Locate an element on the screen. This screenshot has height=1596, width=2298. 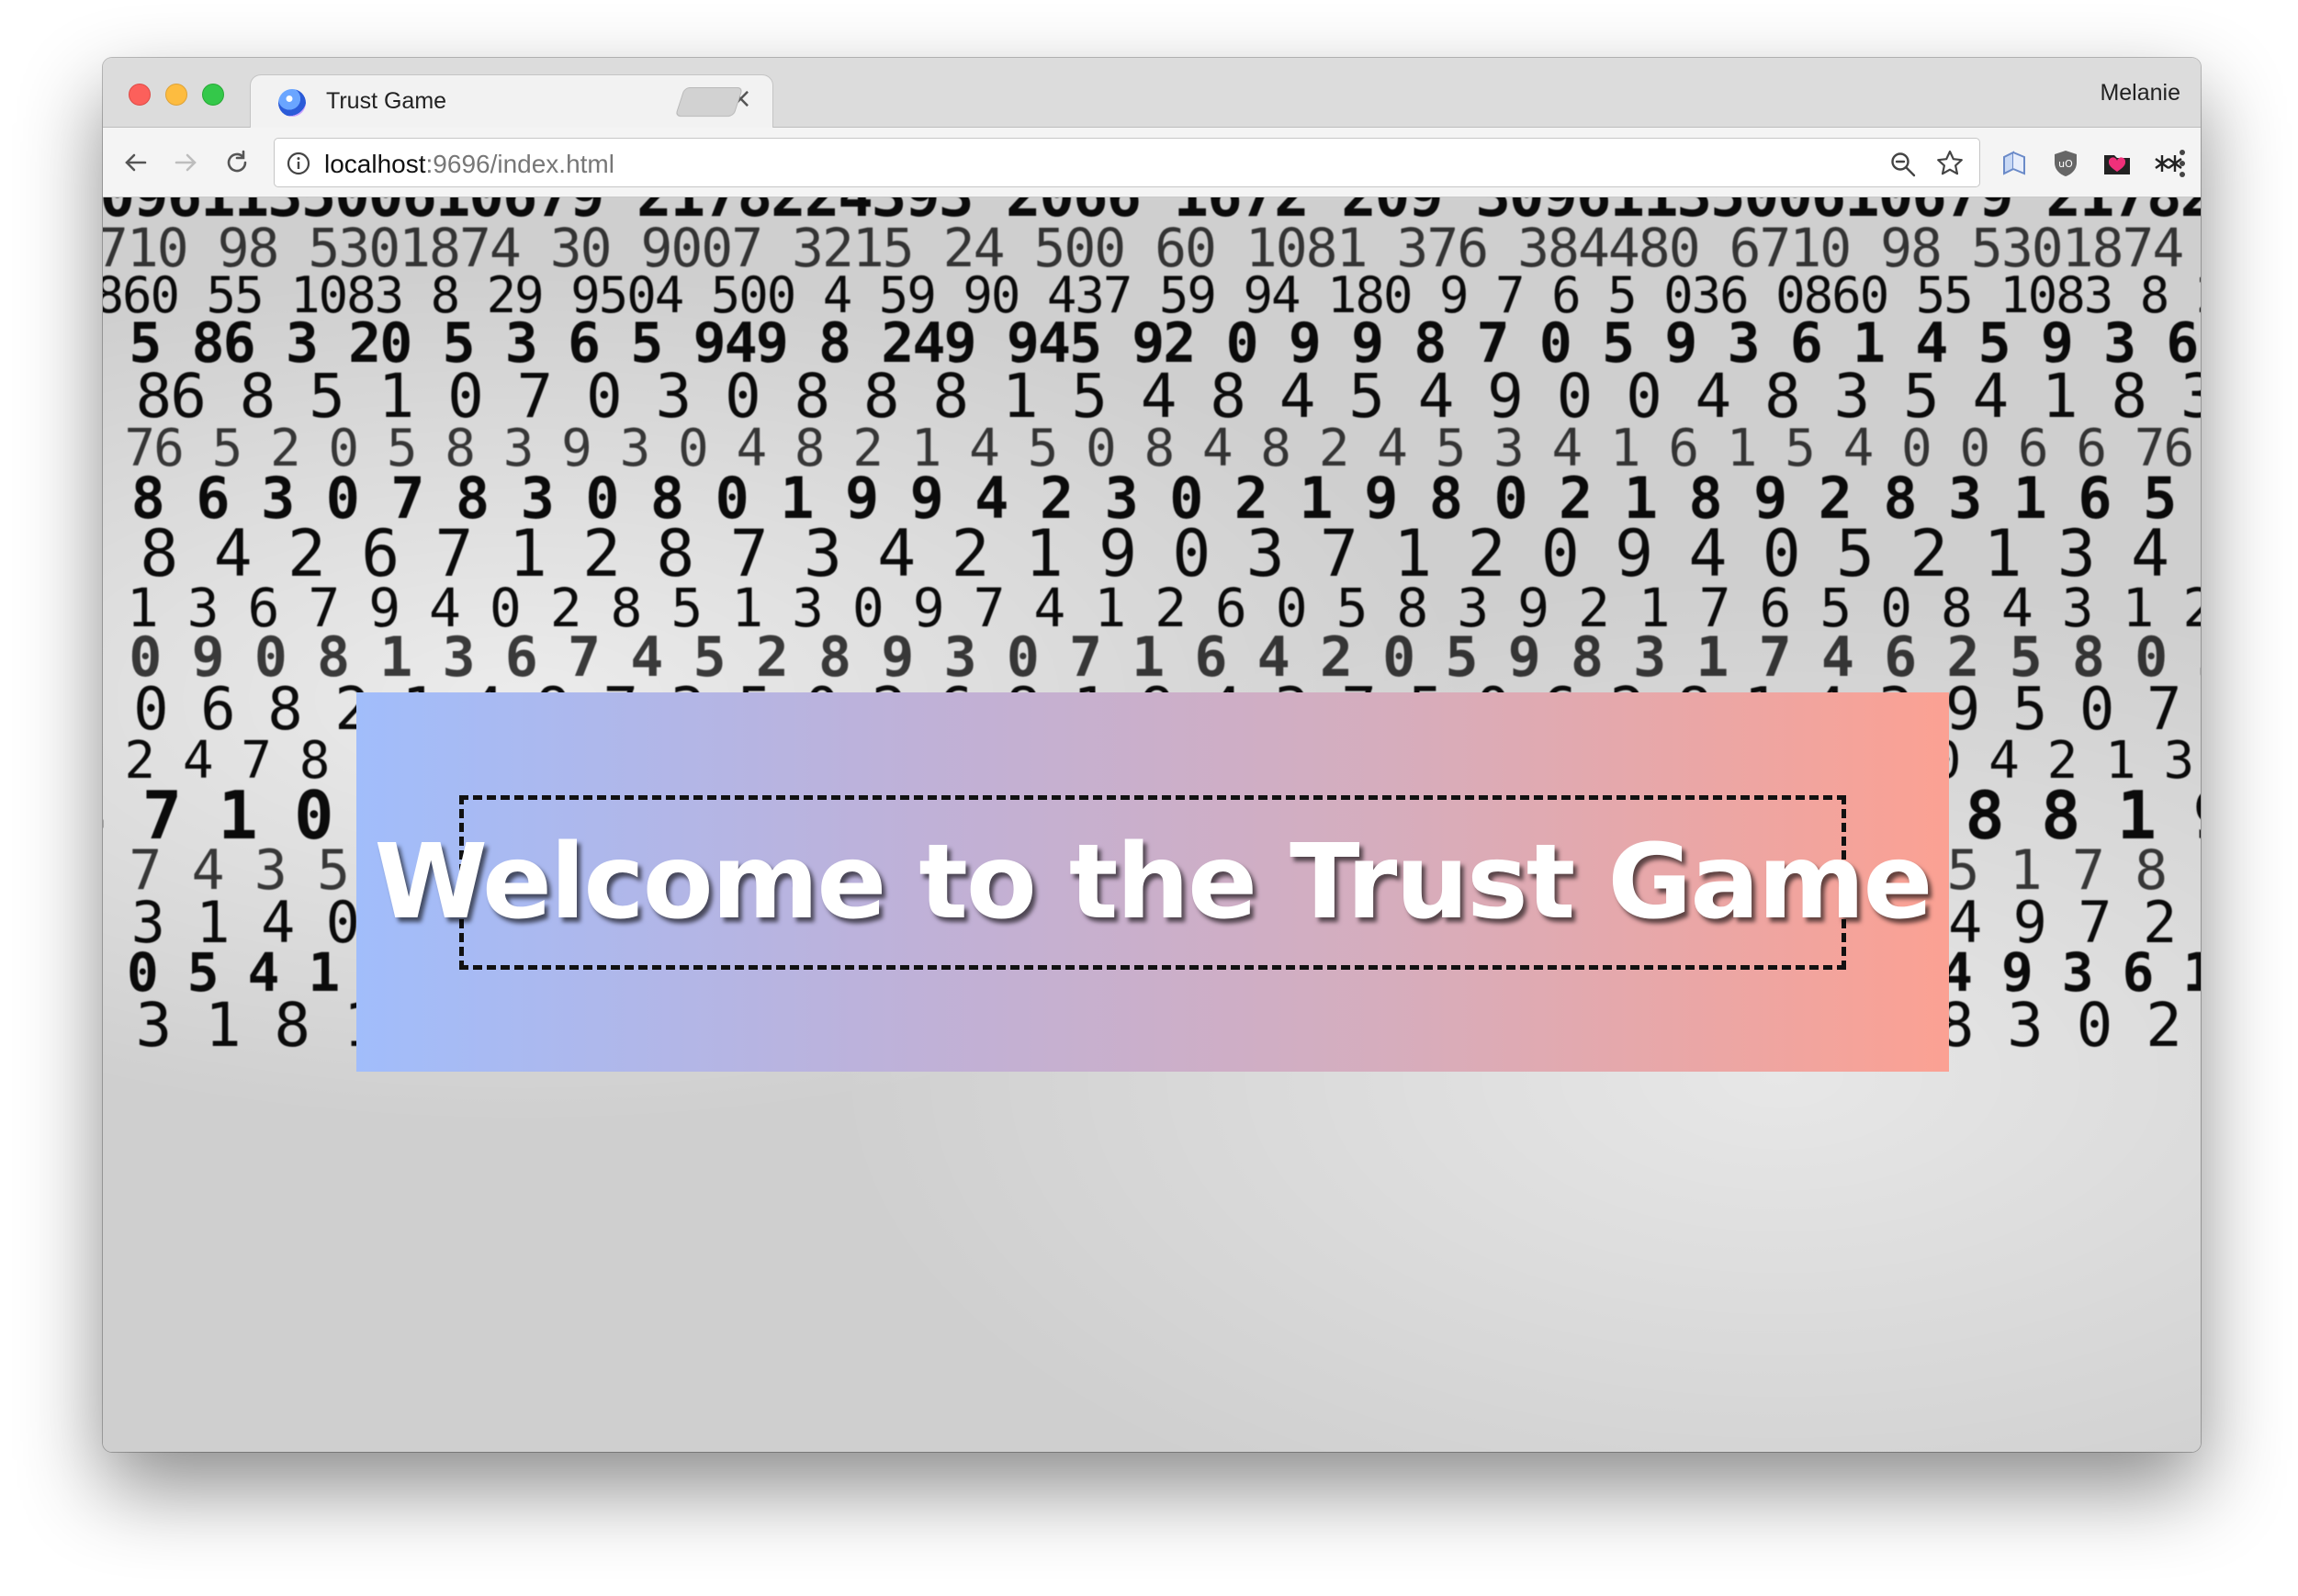
url-path: :9696/index.html is located at coordinates (519, 164).